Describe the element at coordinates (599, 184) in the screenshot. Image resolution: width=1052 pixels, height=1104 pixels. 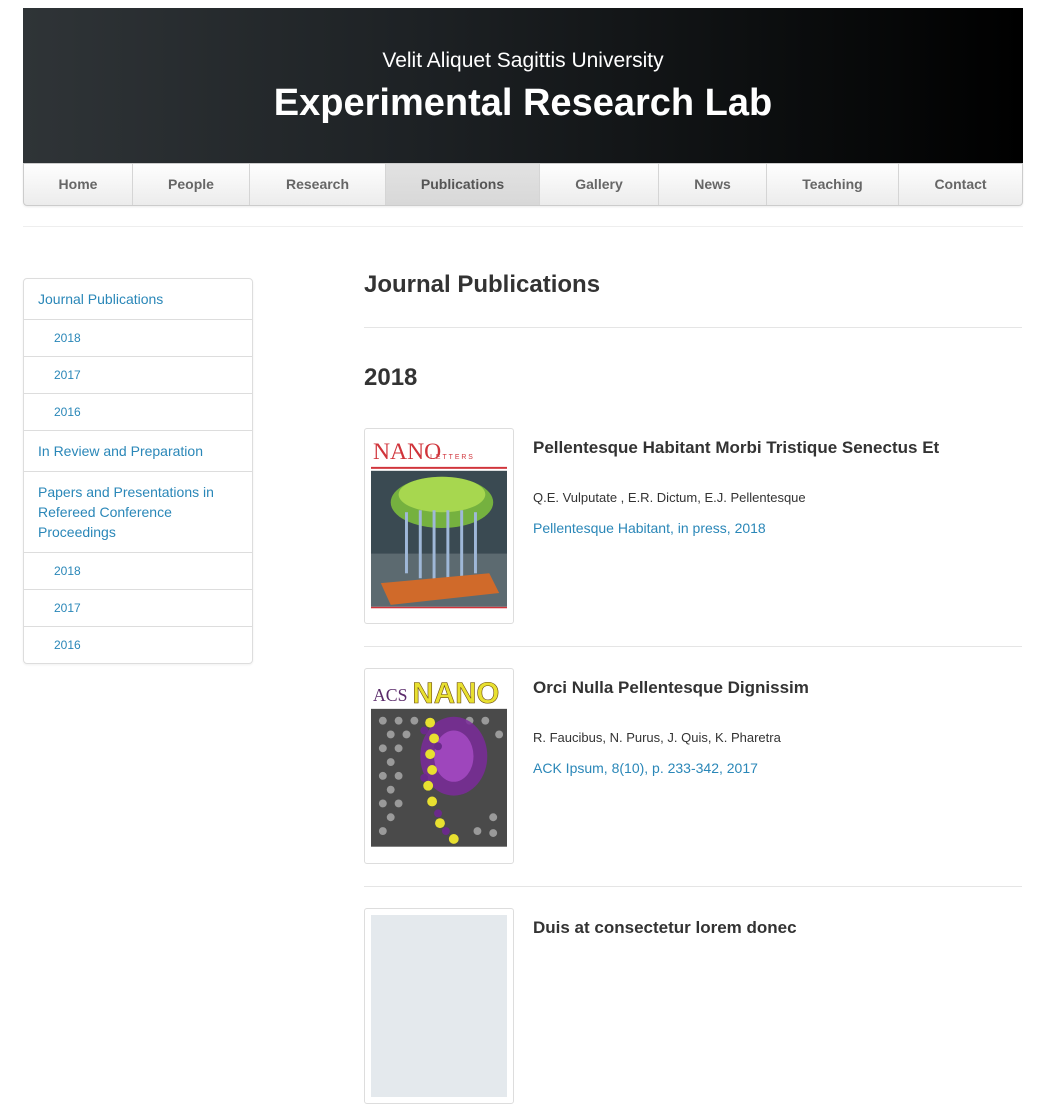
I see `nav-gallery: Gallery` at that location.